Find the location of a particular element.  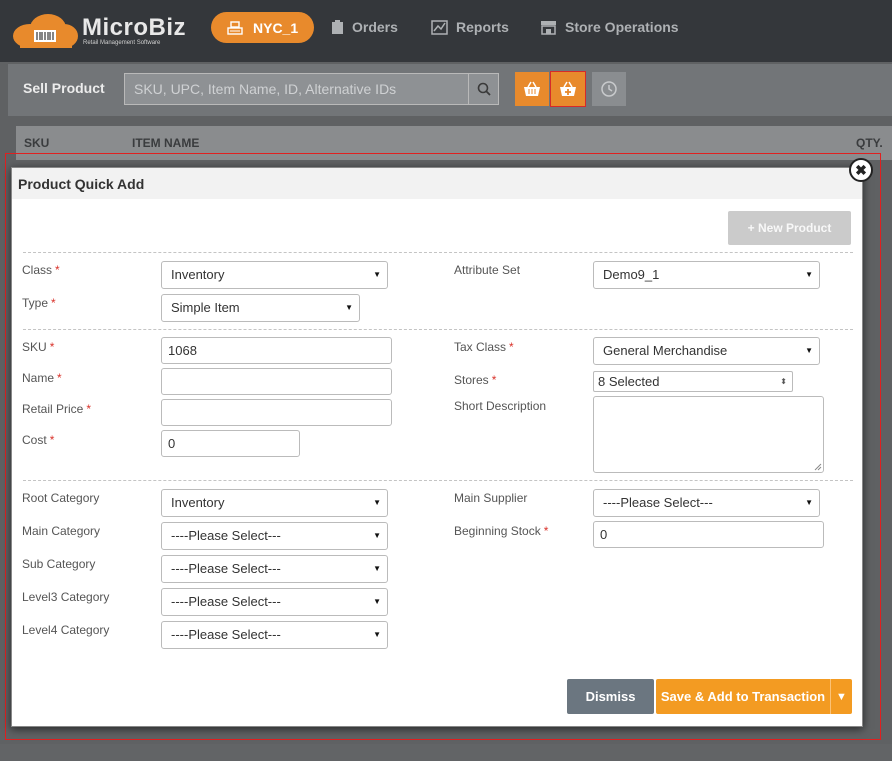

nav-store-operations-label: Store Operations is located at coordinates (622, 27).